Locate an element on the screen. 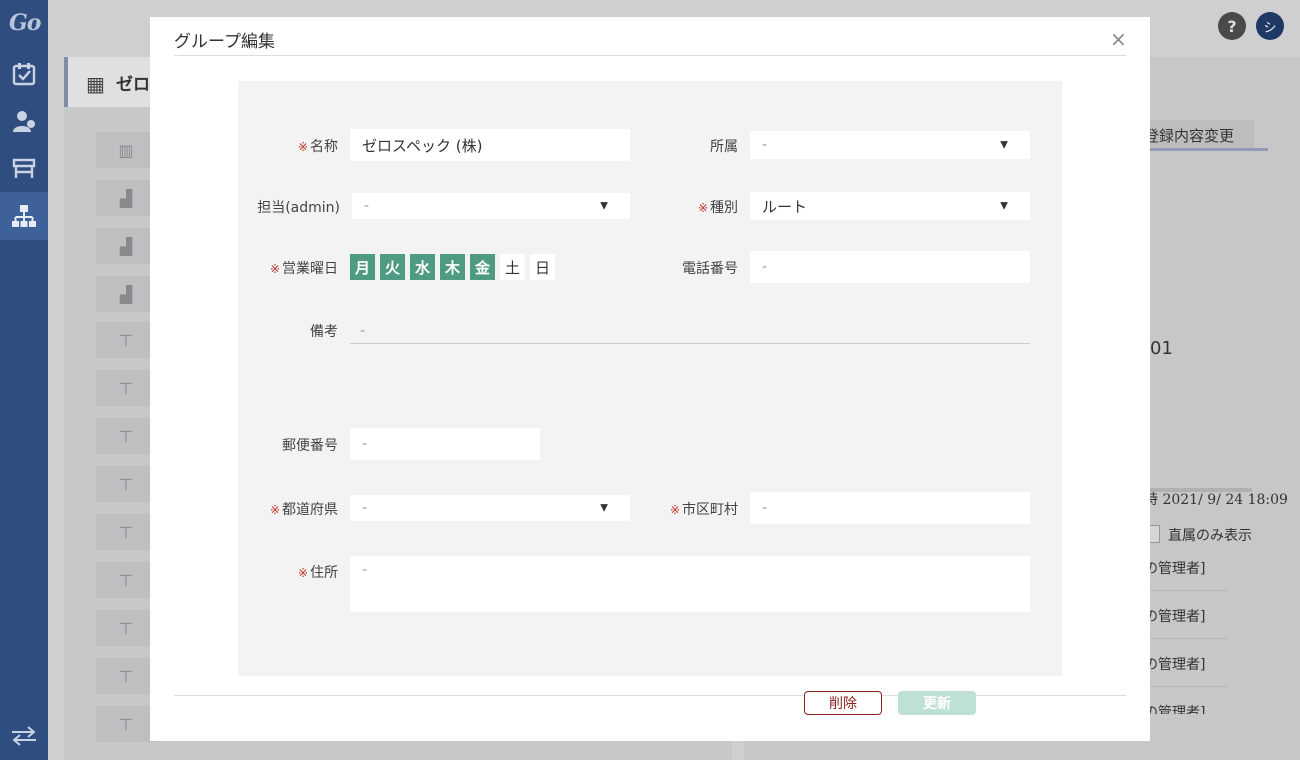 The image size is (1300, 760). postal-input: - is located at coordinates (445, 444).